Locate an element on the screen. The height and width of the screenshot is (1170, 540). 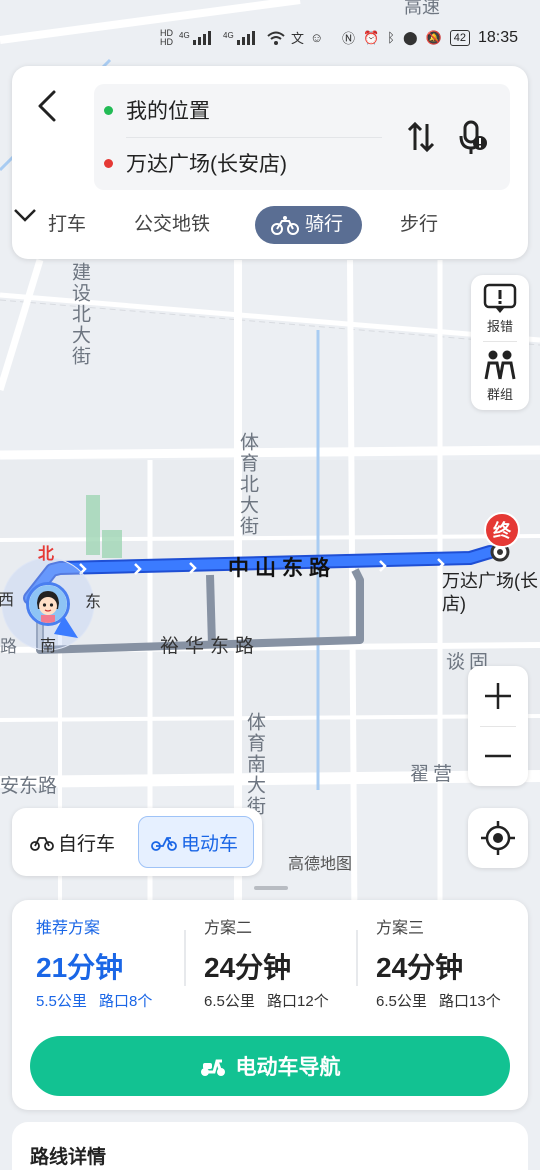
minus-icon is located at coordinates (498, 756).